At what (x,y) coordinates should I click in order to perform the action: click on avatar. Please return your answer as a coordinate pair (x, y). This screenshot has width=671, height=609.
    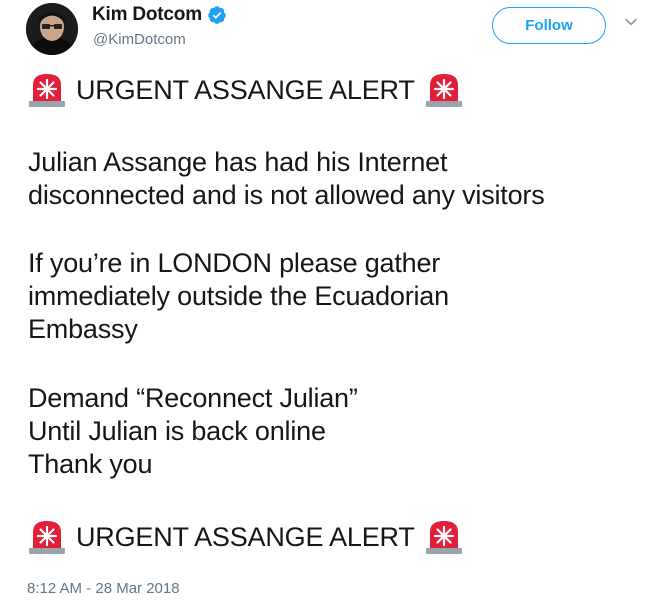
    Looking at the image, I should click on (52, 29).